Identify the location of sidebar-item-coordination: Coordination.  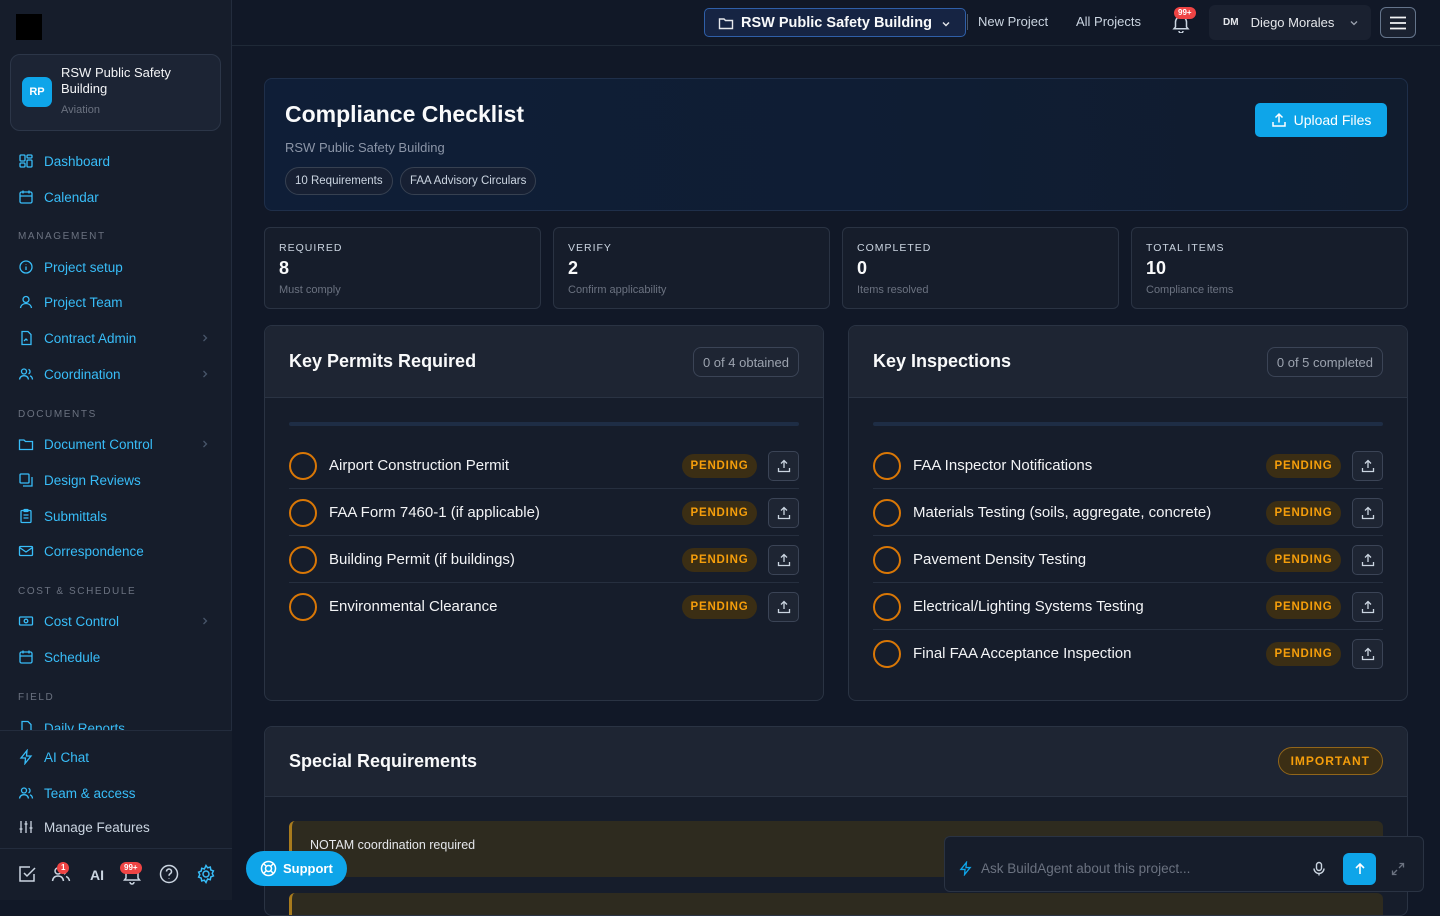
(116, 374).